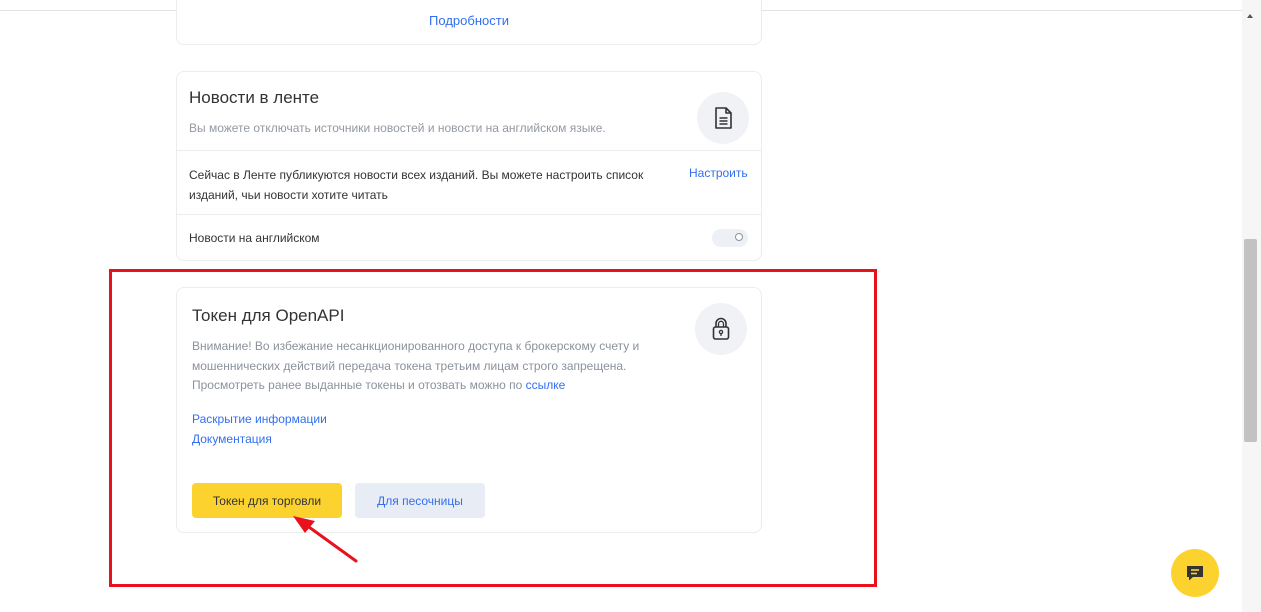 This screenshot has height=612, width=1261. What do you see at coordinates (721, 329) in the screenshot?
I see `lock-icon` at bounding box center [721, 329].